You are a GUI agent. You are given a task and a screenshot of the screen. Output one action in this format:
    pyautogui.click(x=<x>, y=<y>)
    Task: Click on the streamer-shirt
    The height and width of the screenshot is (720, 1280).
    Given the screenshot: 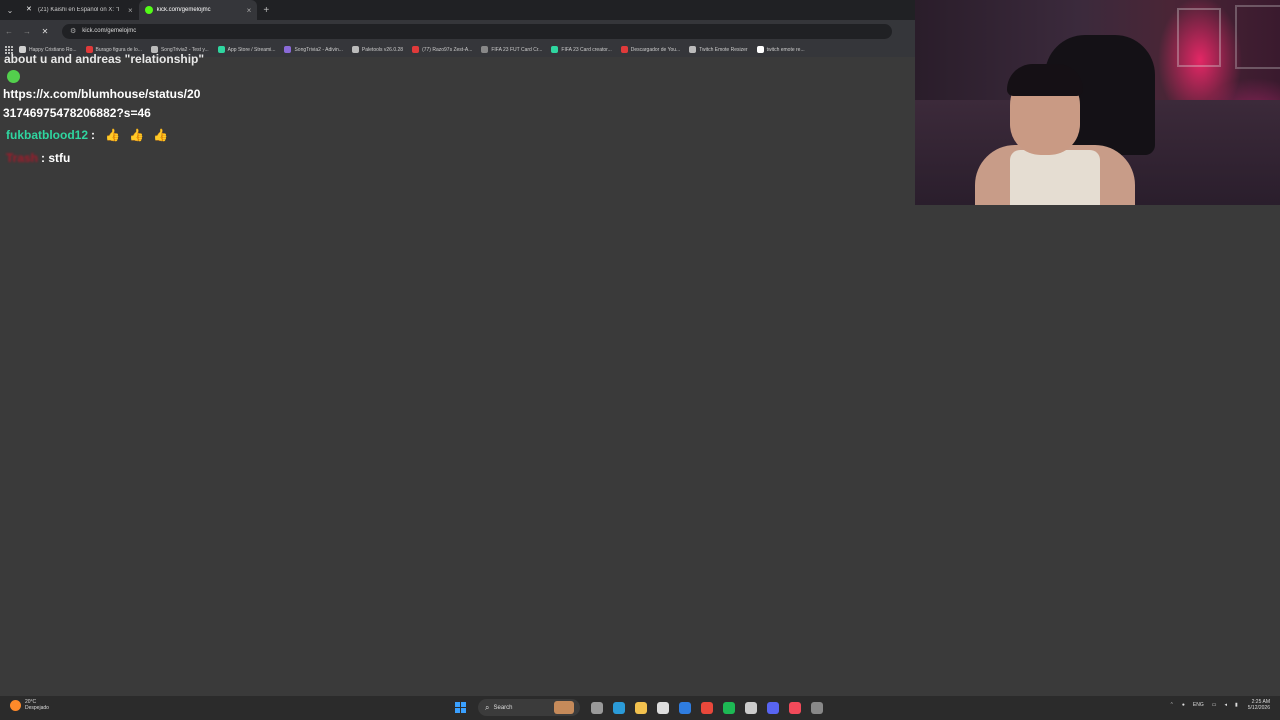 What is the action you would take?
    pyautogui.click(x=1055, y=177)
    